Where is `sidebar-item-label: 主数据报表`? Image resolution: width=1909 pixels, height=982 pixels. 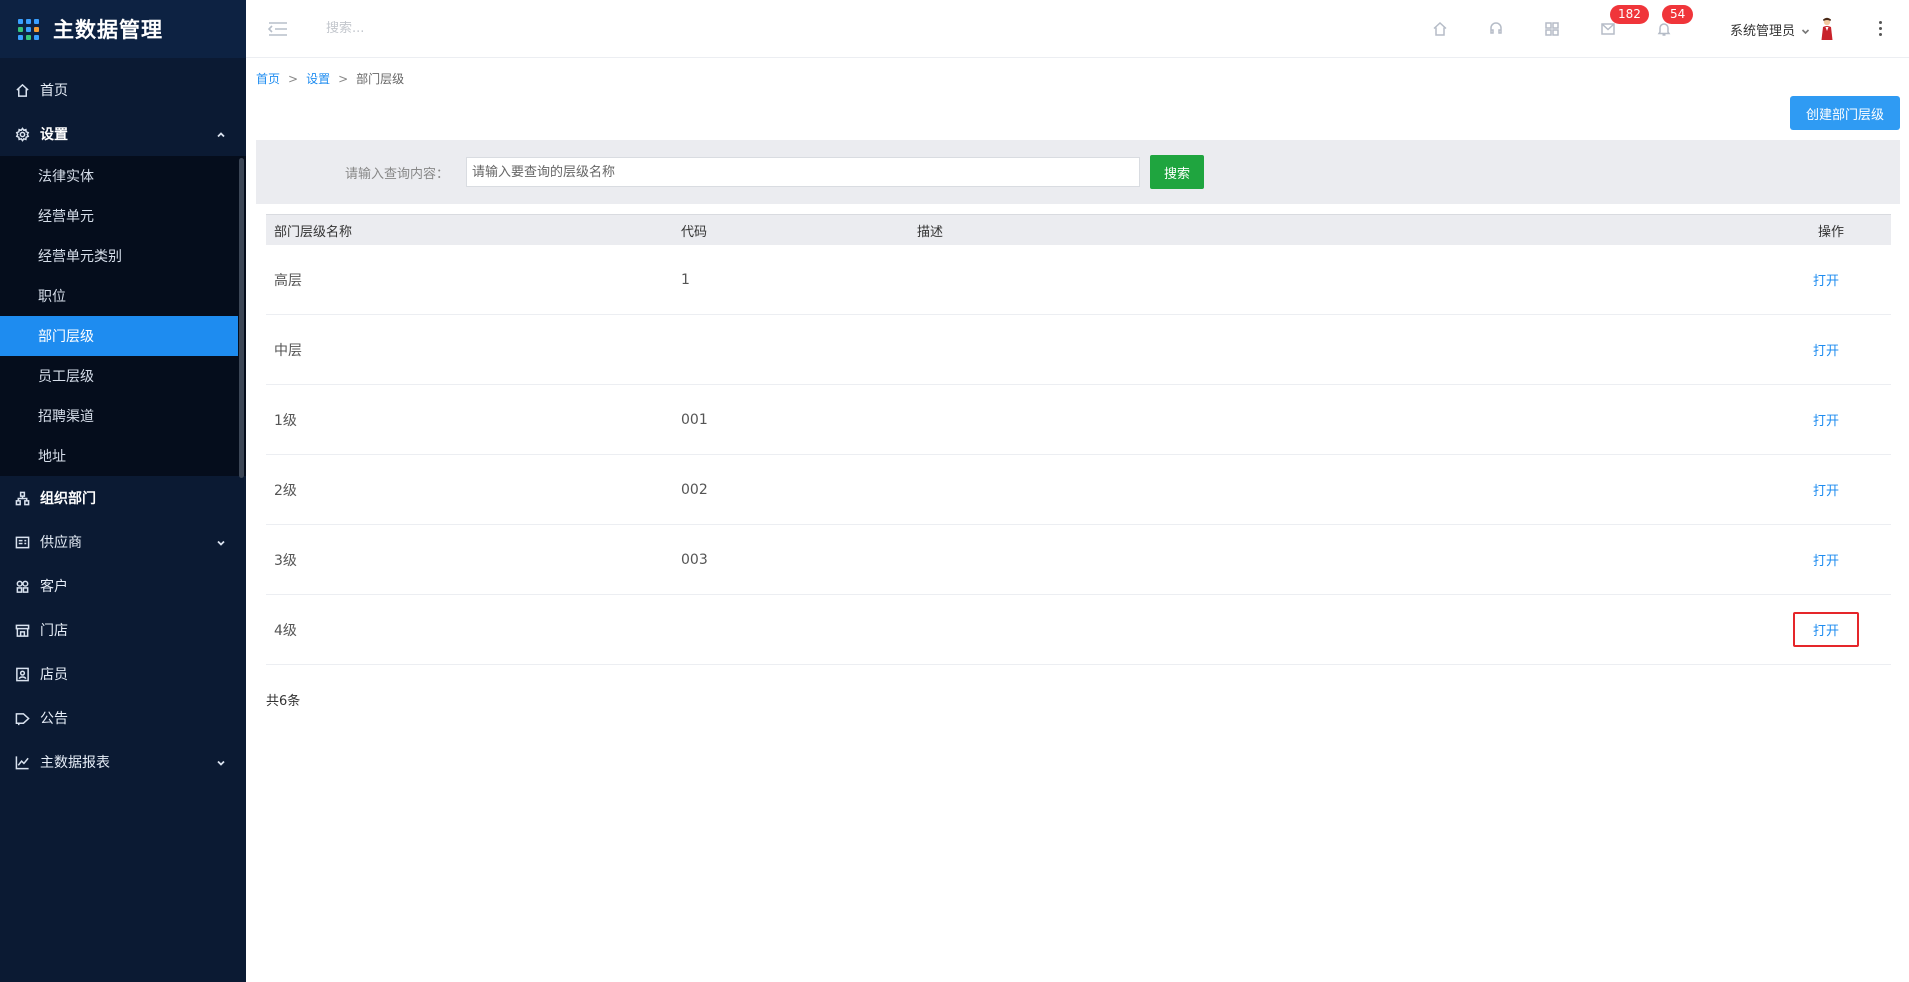 sidebar-item-label: 主数据报表 is located at coordinates (75, 763).